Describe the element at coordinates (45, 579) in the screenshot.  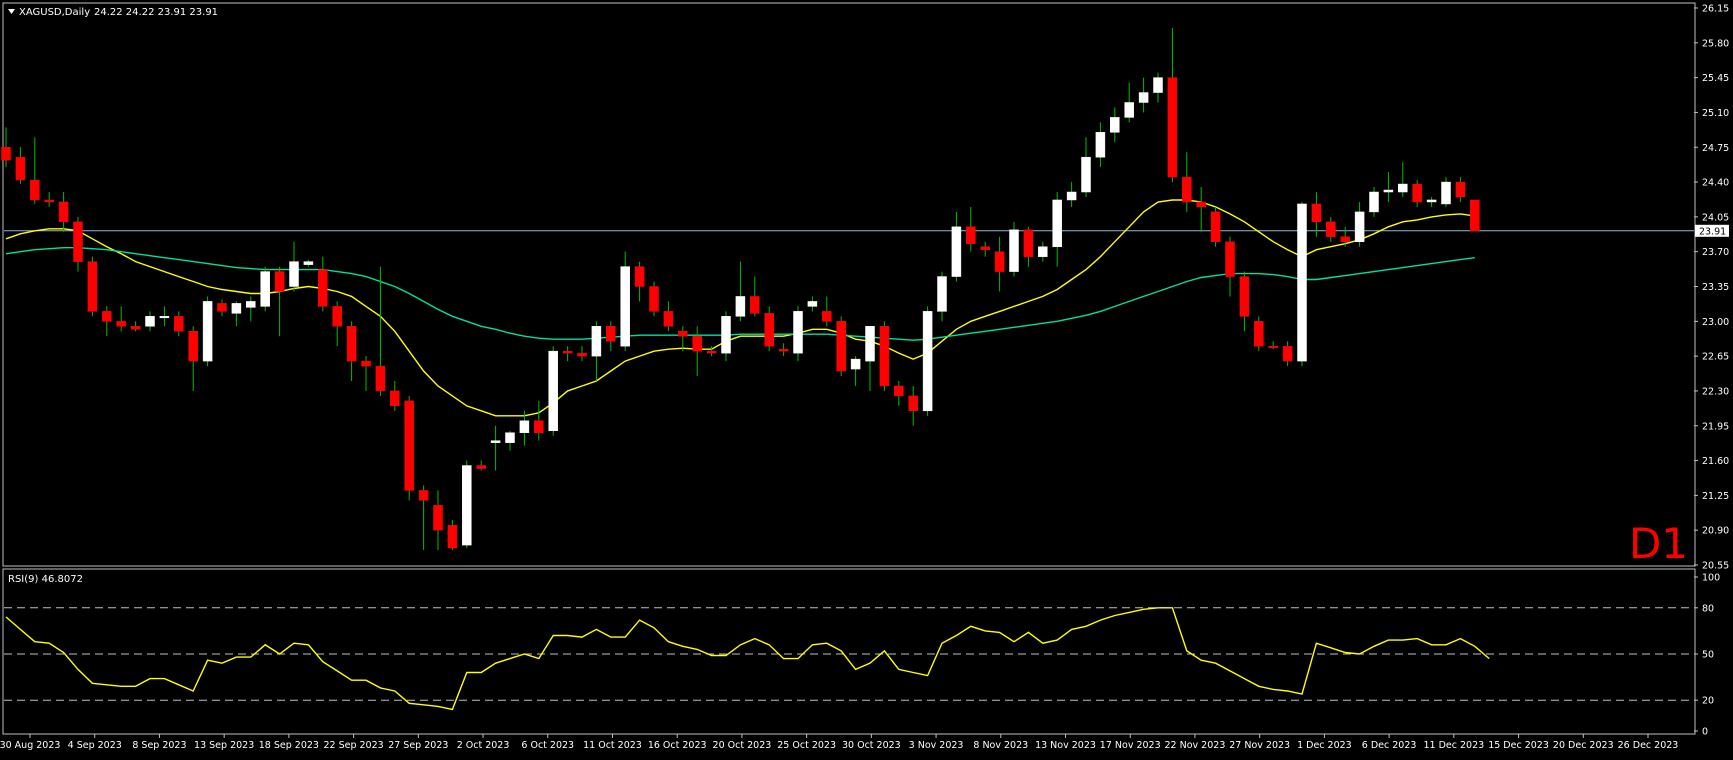
I see `rsi-label: RSI(9) 46.8072` at that location.